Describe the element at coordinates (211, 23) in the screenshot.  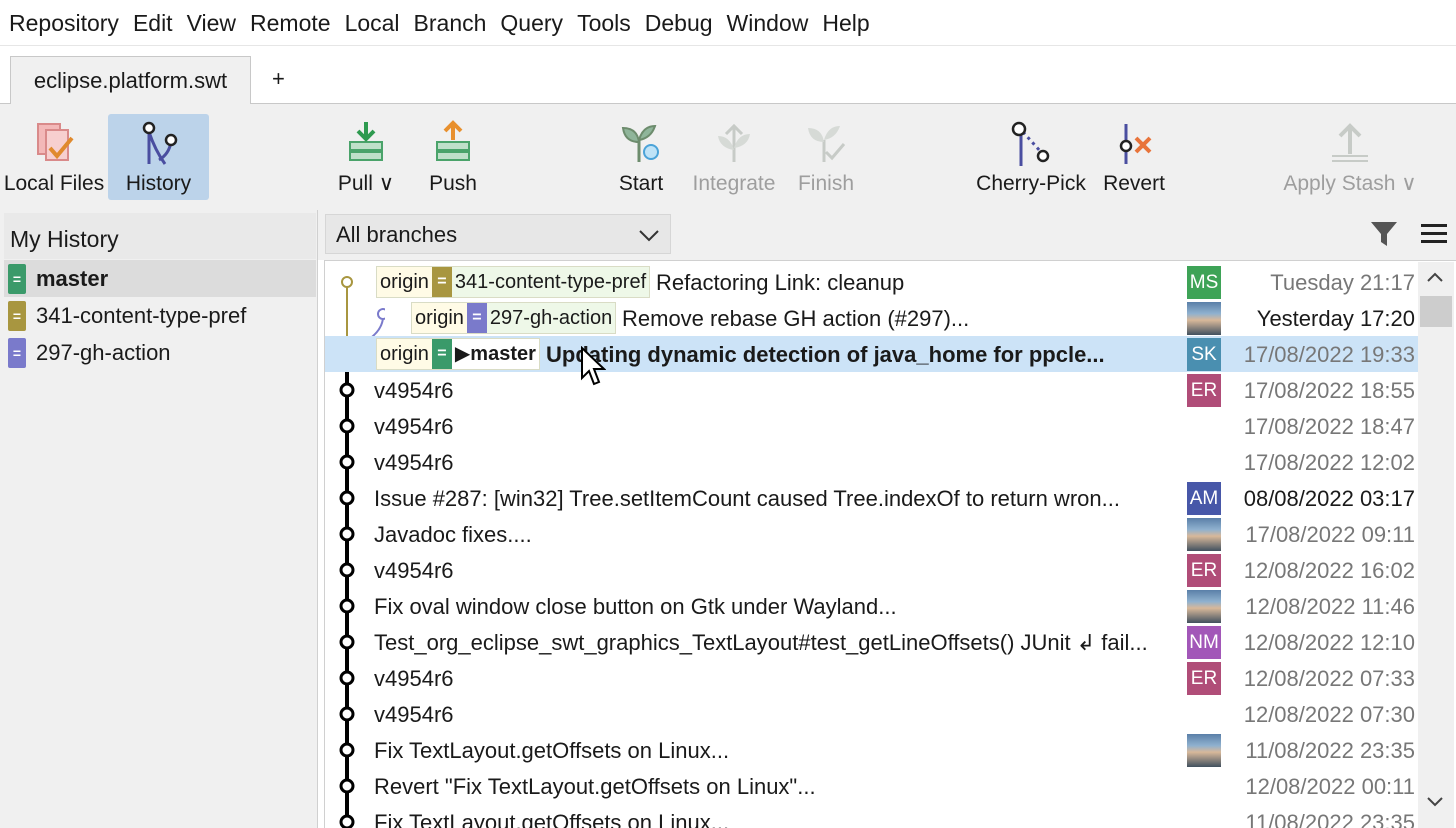
I see `menu-view: View` at that location.